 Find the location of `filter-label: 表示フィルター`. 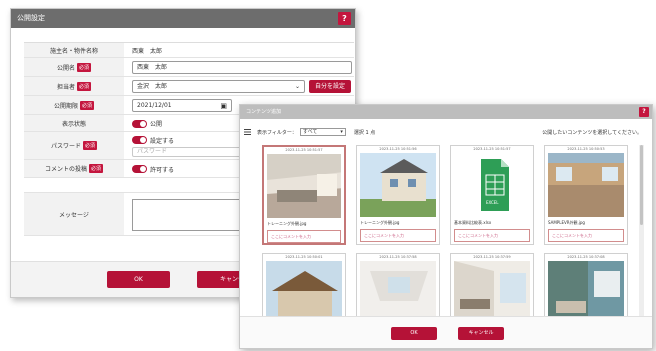

filter-label: 表示フィルター is located at coordinates (274, 132).